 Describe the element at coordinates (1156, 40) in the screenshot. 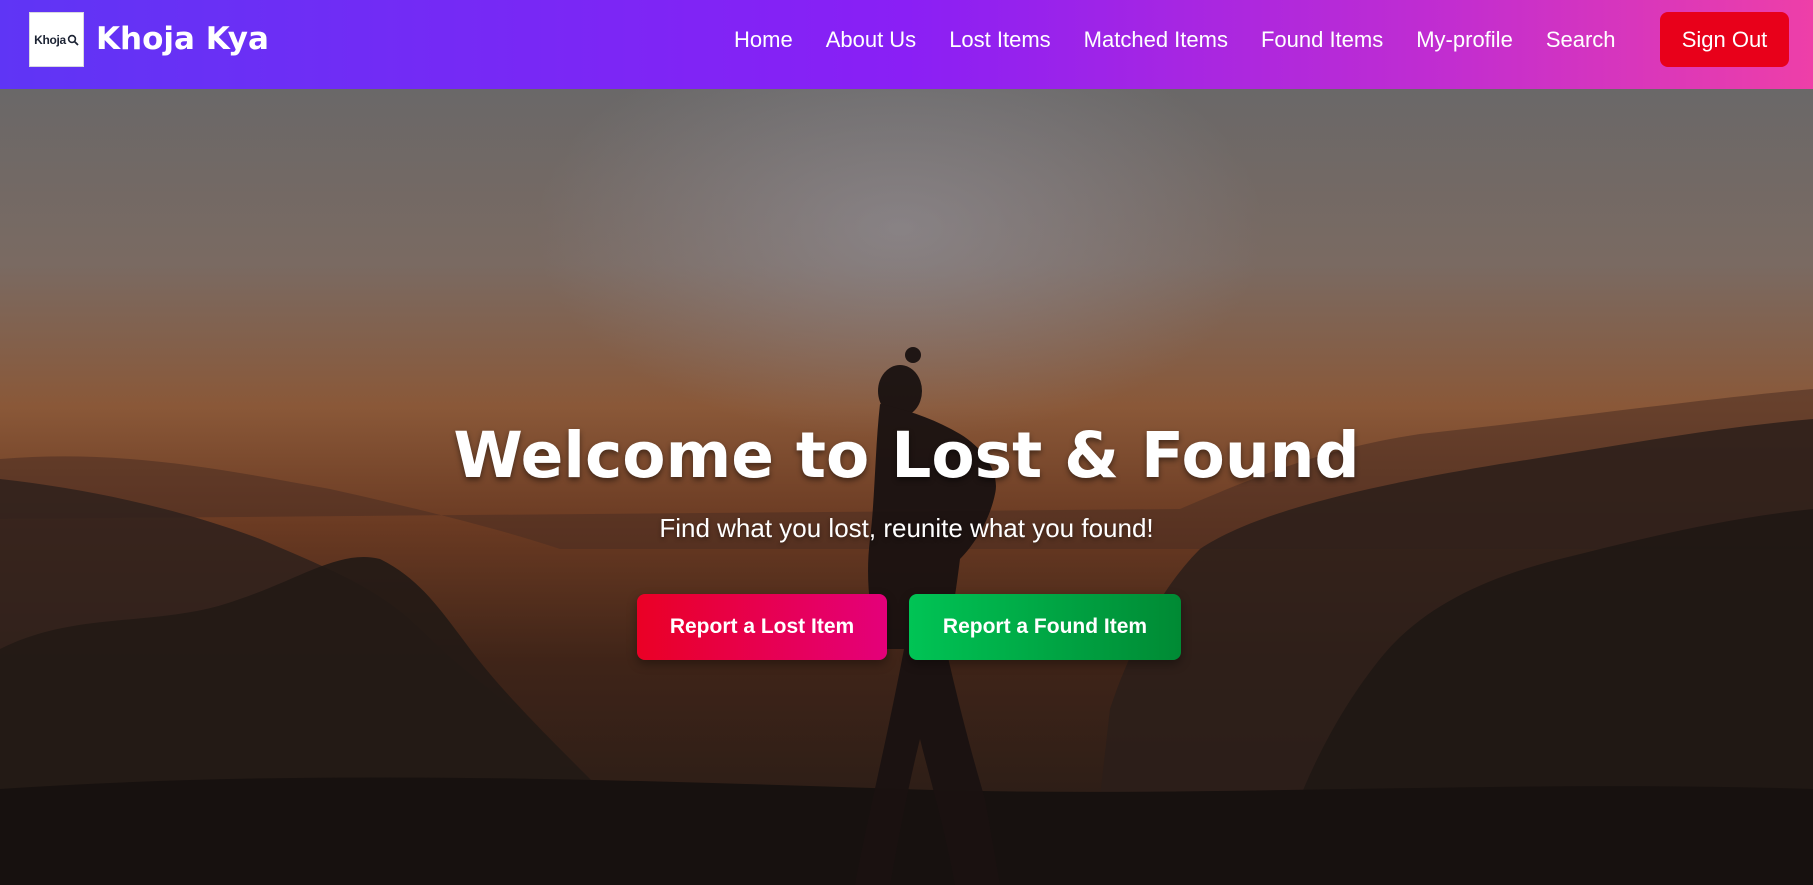

I see `nav-matched-items: Matched Items` at that location.